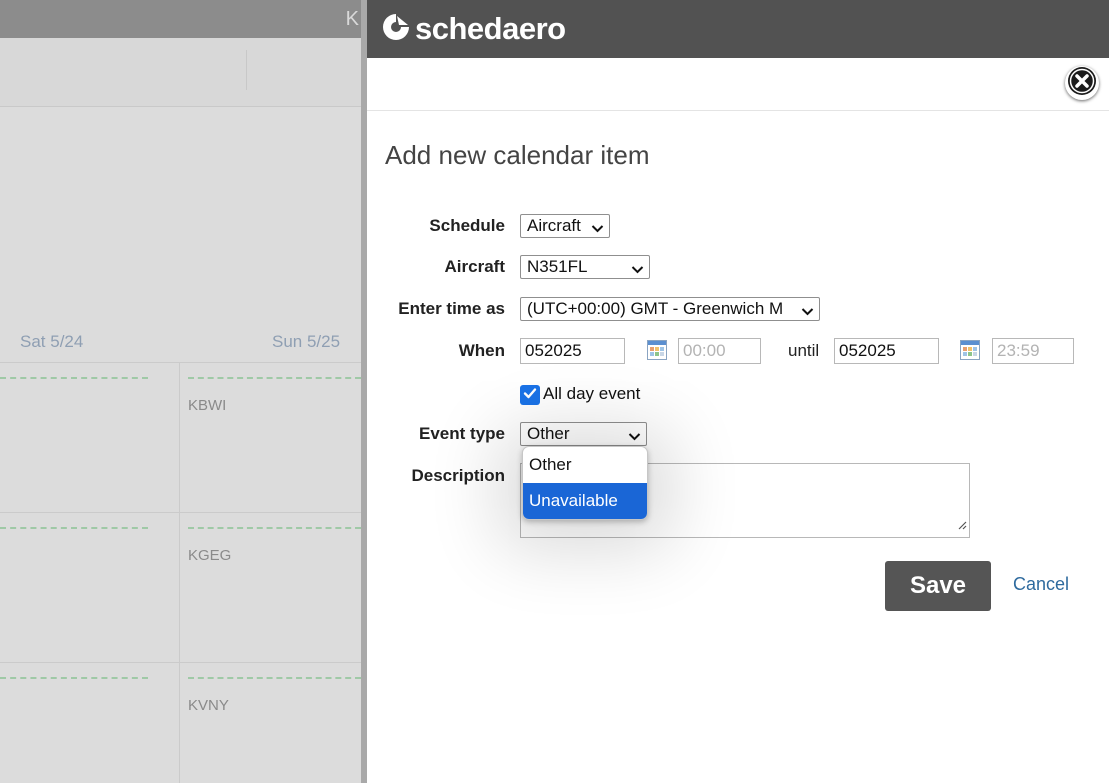 This screenshot has width=1109, height=783. I want to click on resize-handle-icon, so click(962, 526).